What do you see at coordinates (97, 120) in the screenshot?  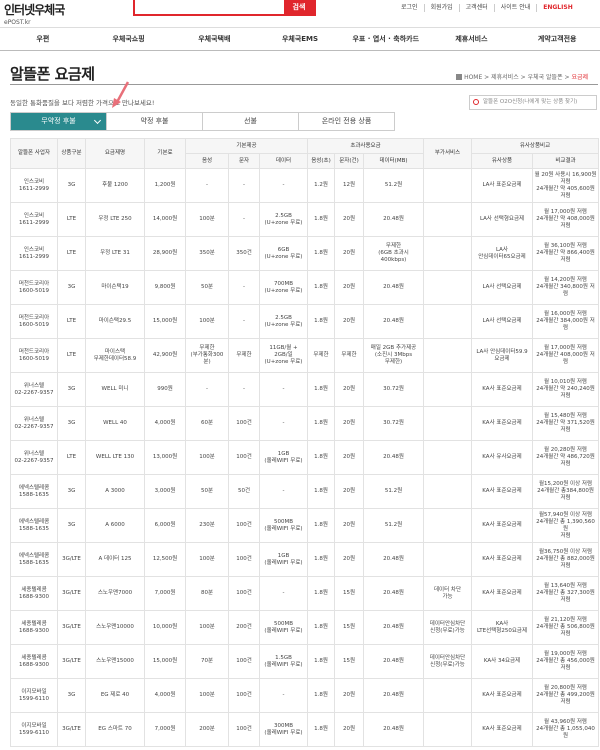 I see `chevron-down-icon` at bounding box center [97, 120].